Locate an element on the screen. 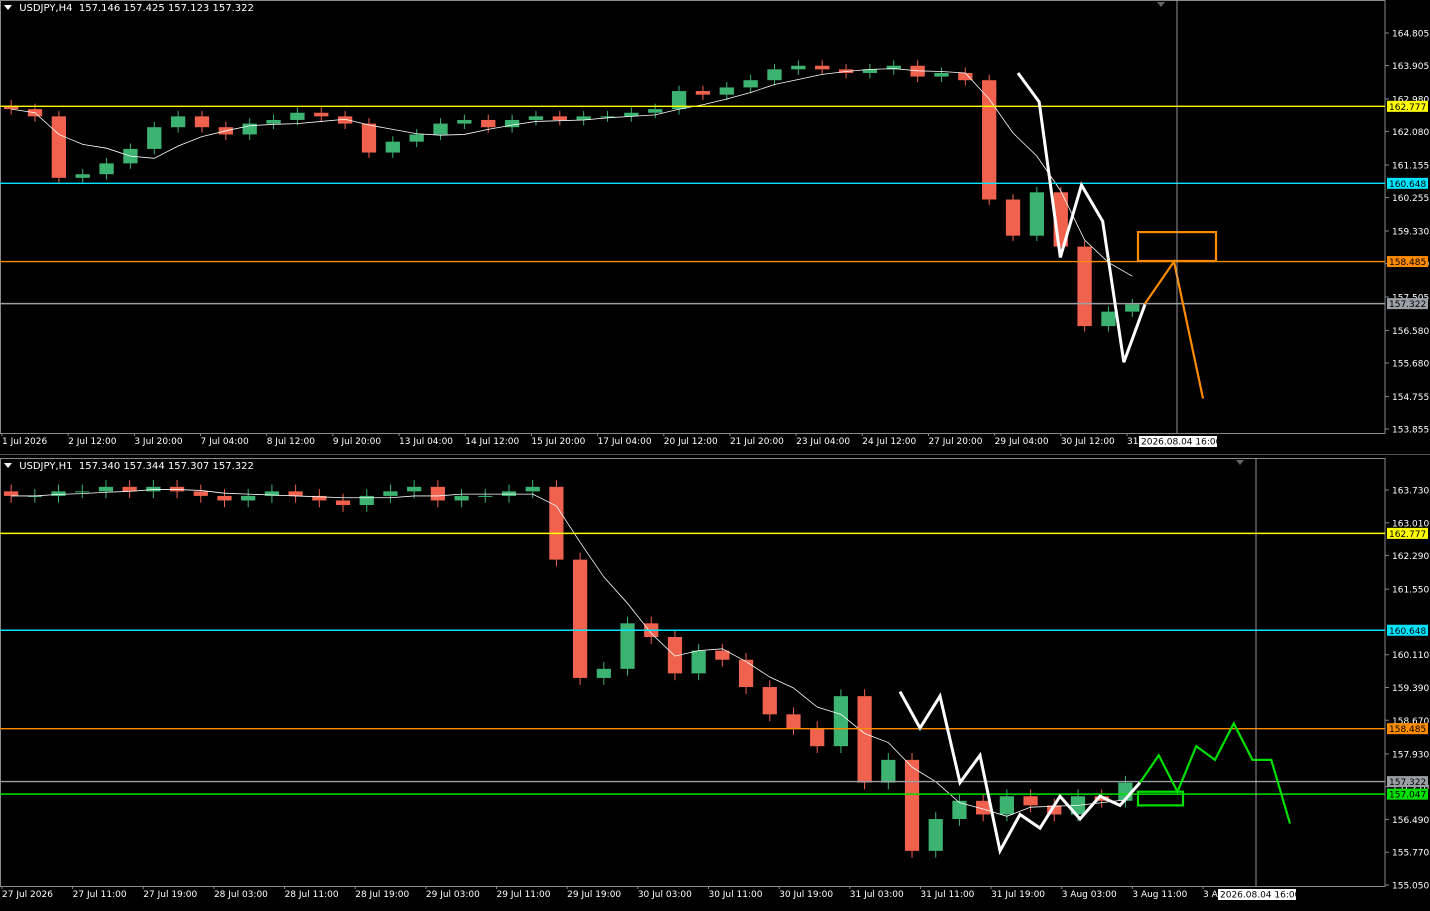 This screenshot has height=911, width=1430. x-tick-label: 29 Jul 03:00 is located at coordinates (453, 895).